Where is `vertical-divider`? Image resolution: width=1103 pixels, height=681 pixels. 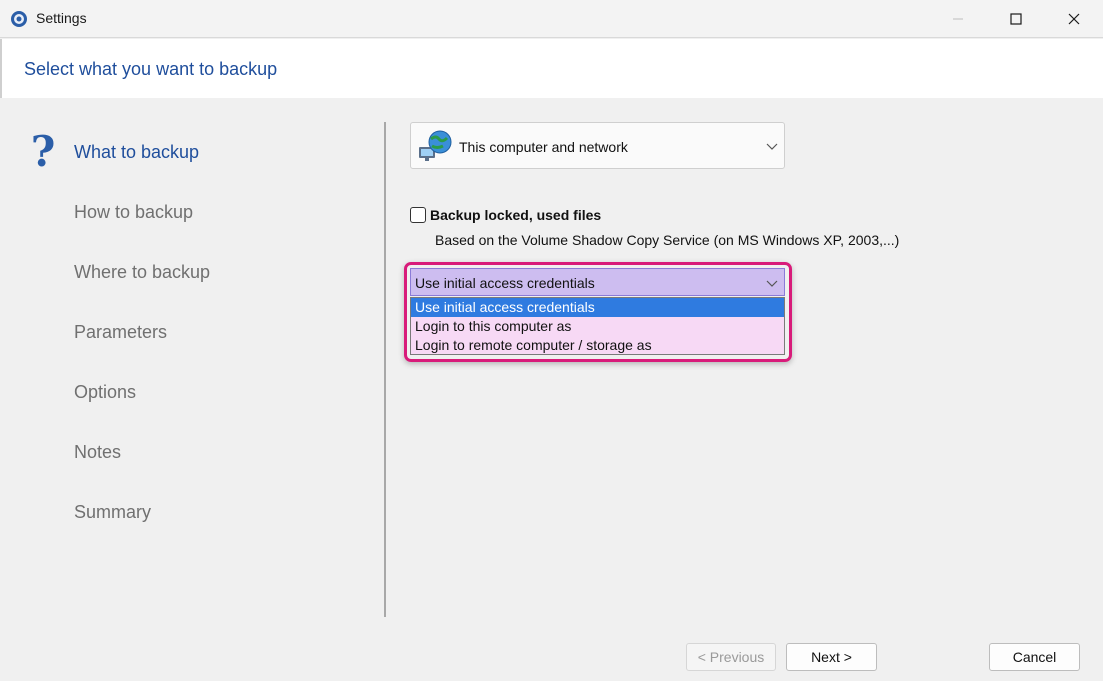 vertical-divider is located at coordinates (385, 369).